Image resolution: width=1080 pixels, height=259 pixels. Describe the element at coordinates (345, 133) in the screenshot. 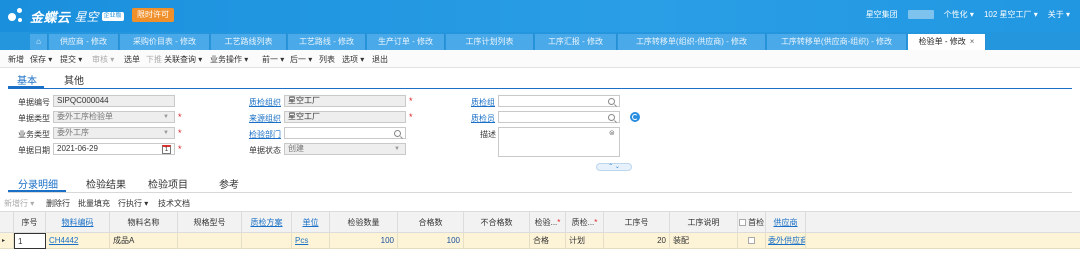

I see `inspect-dept-field` at that location.